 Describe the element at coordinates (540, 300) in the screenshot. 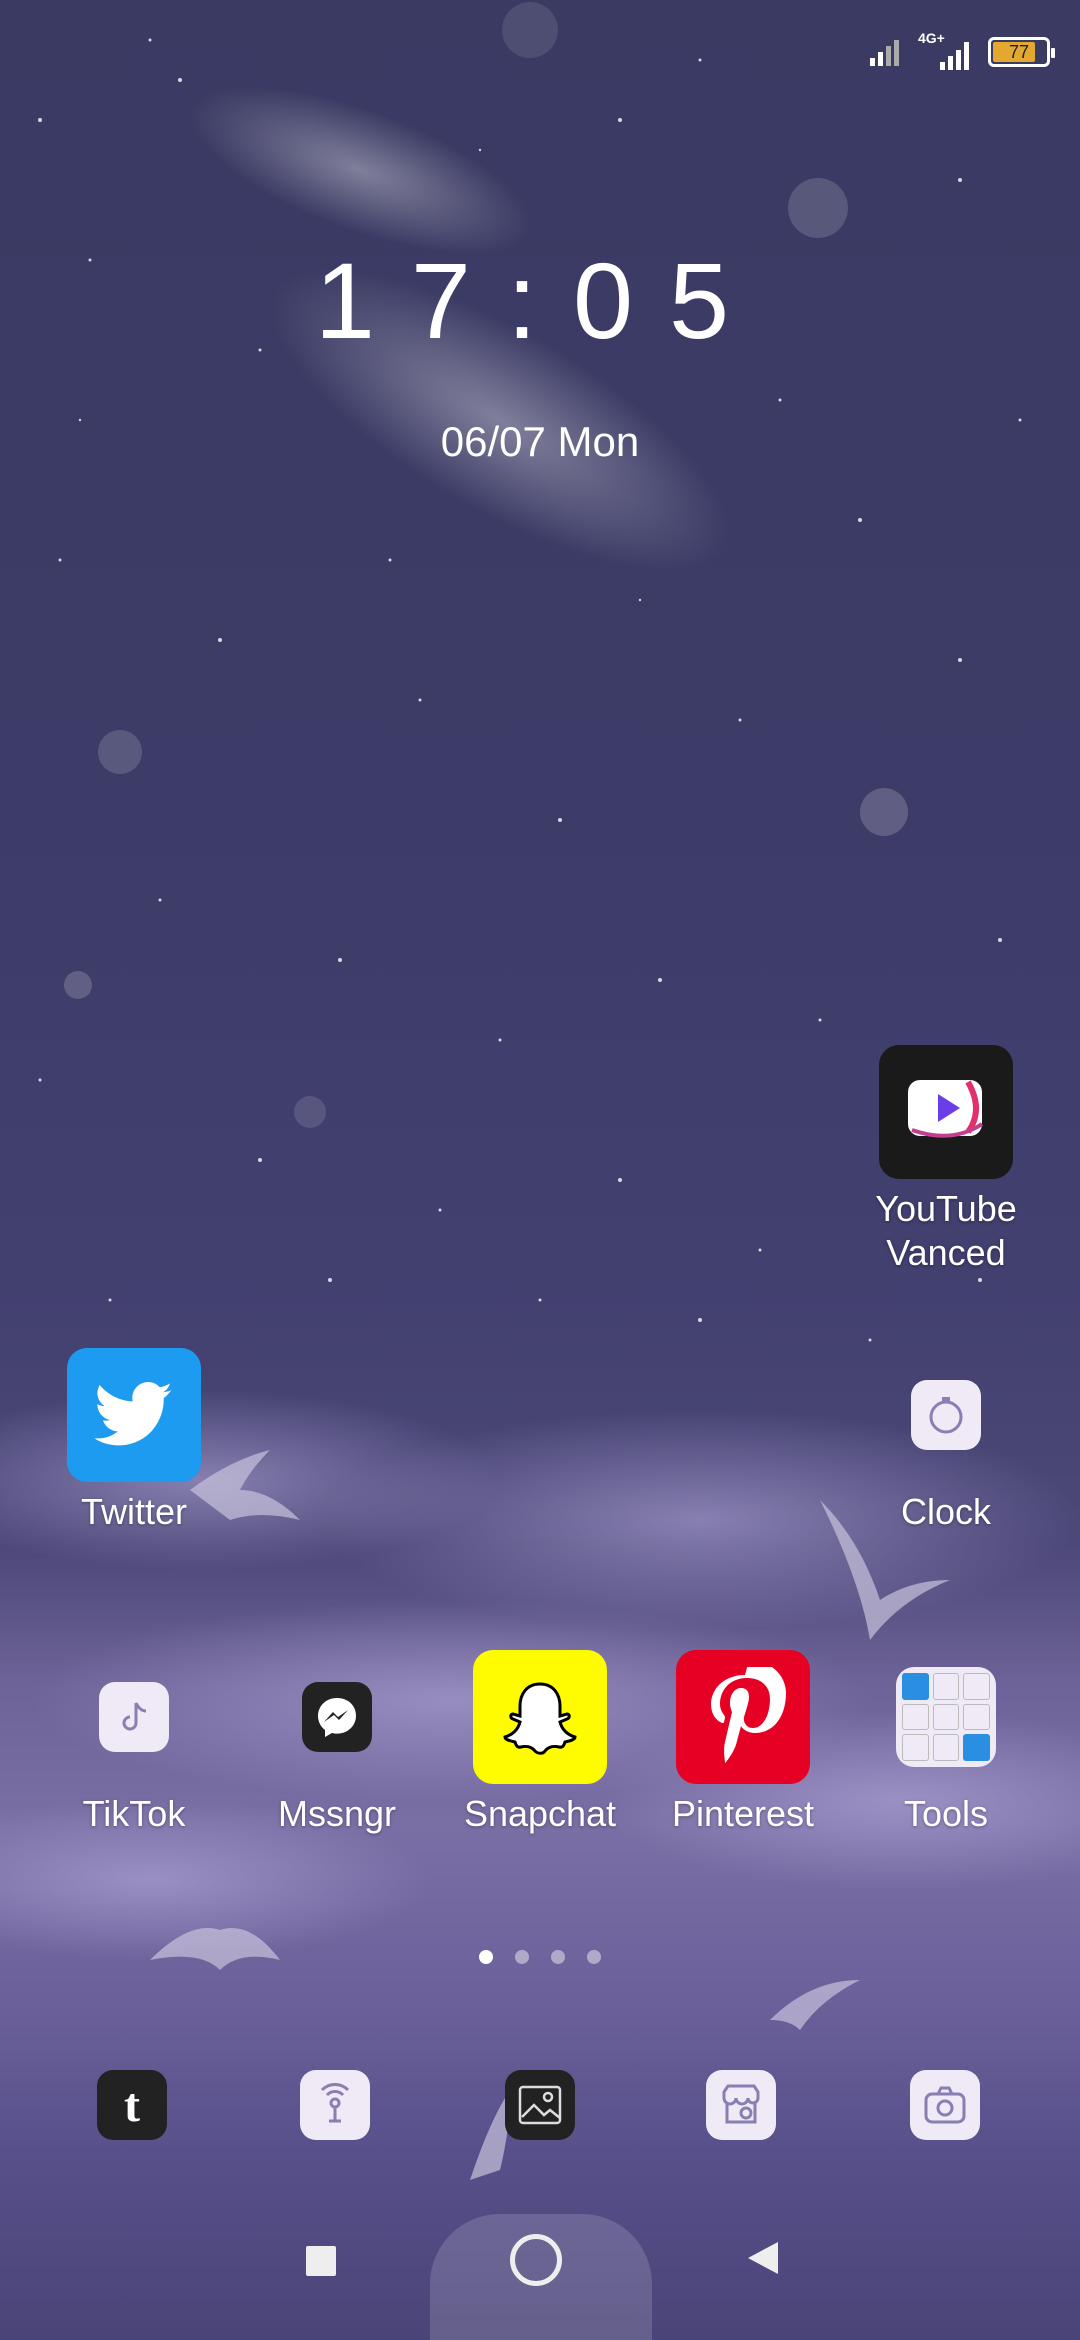

I see `clock-time: 17:05` at that location.